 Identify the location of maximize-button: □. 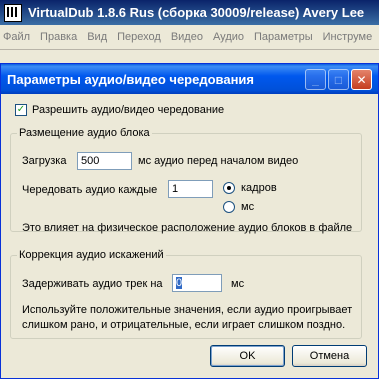
(338, 79).